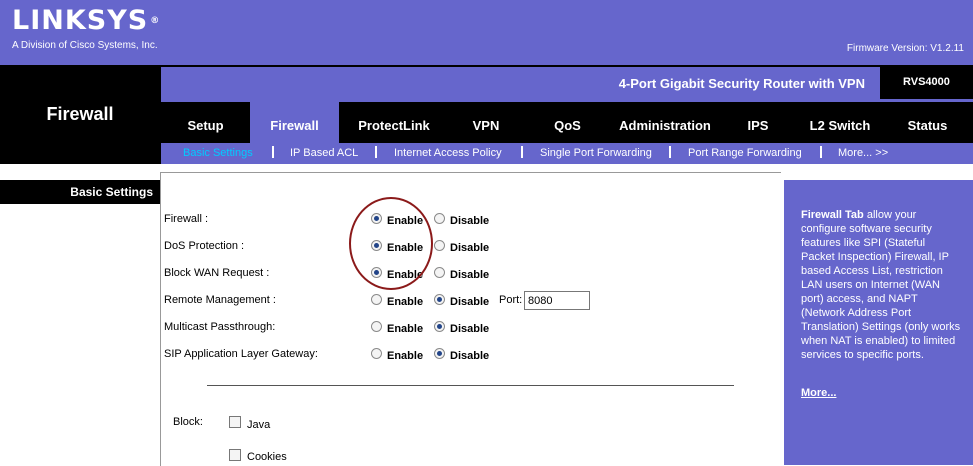 This screenshot has height=466, width=973. What do you see at coordinates (439, 326) in the screenshot?
I see `multicast-disable-radio` at bounding box center [439, 326].